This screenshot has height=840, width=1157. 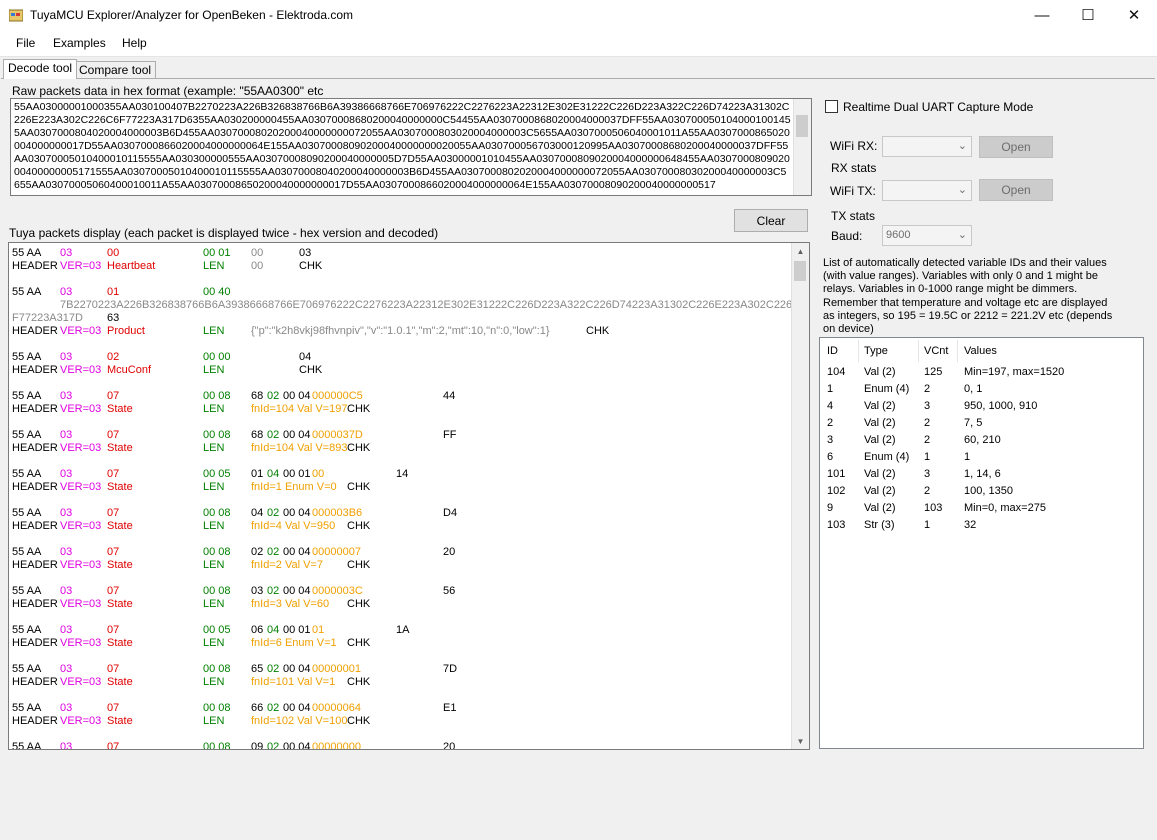 I want to click on packets-scroll-thumb, so click(x=800, y=271).